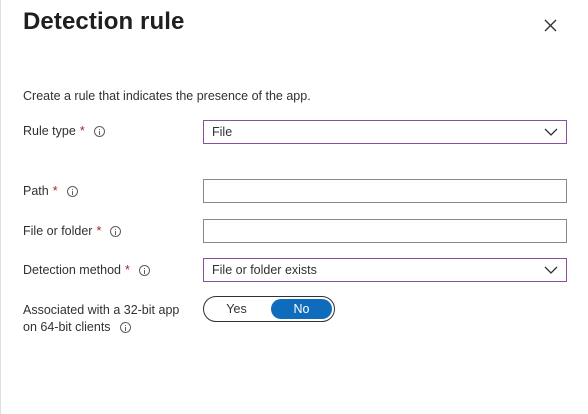 This screenshot has width=588, height=414. I want to click on path-input, so click(385, 191).